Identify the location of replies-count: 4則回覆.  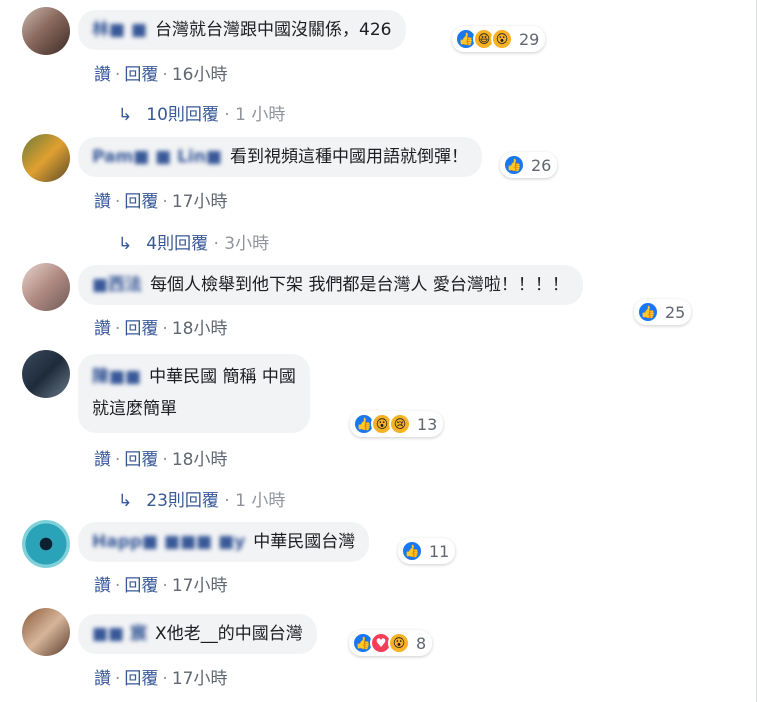
(177, 244).